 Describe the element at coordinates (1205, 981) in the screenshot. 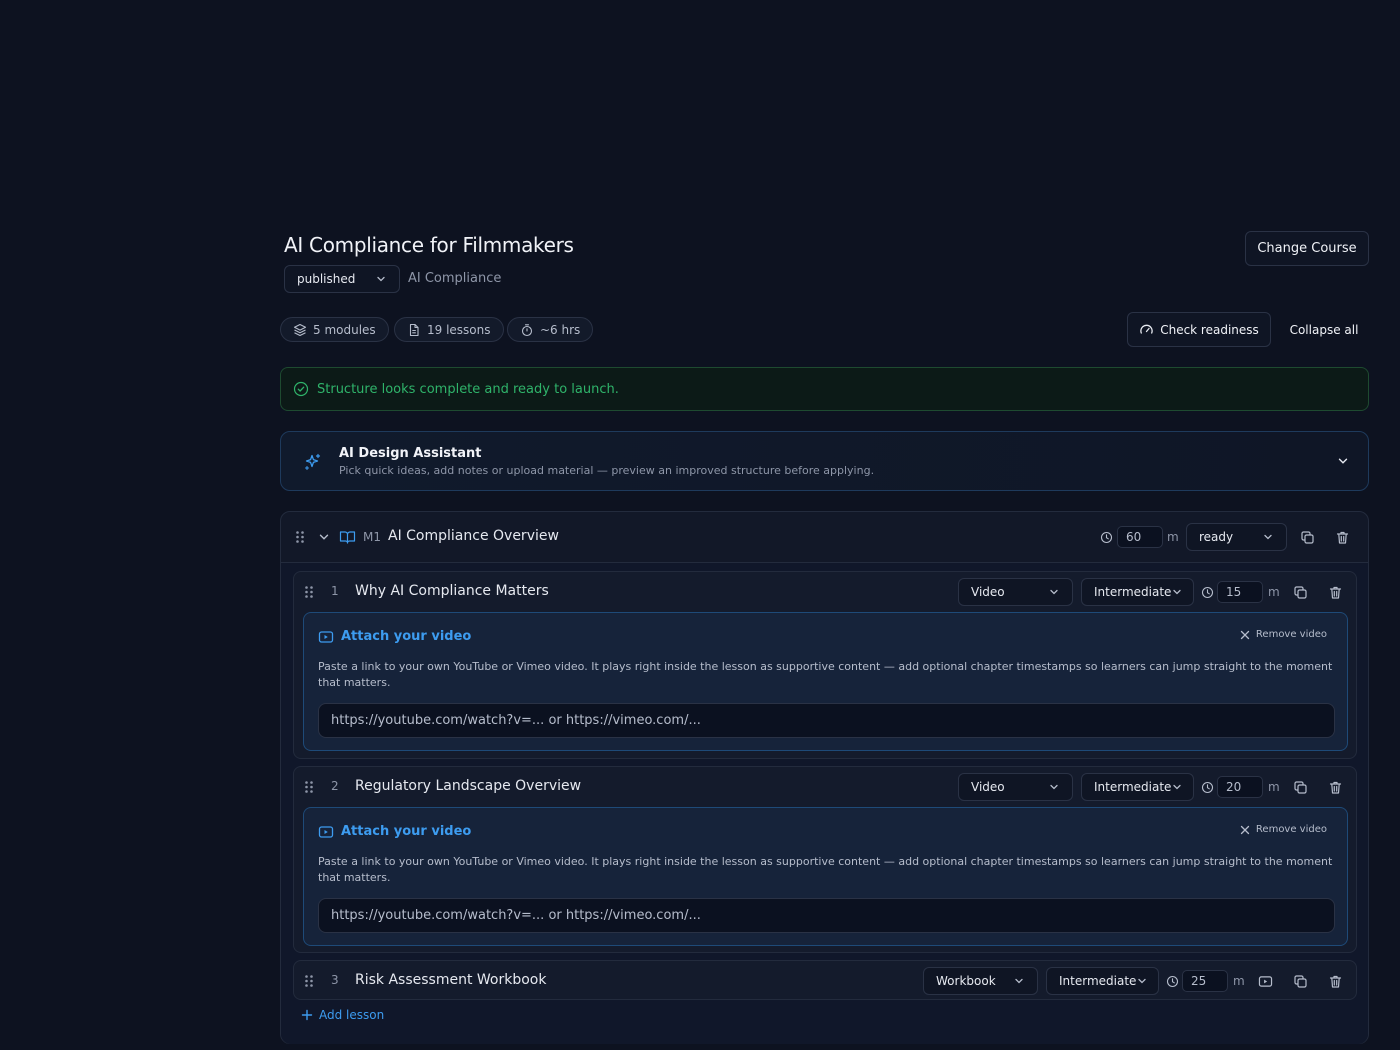

I see `lesson-duration-input: 25` at that location.